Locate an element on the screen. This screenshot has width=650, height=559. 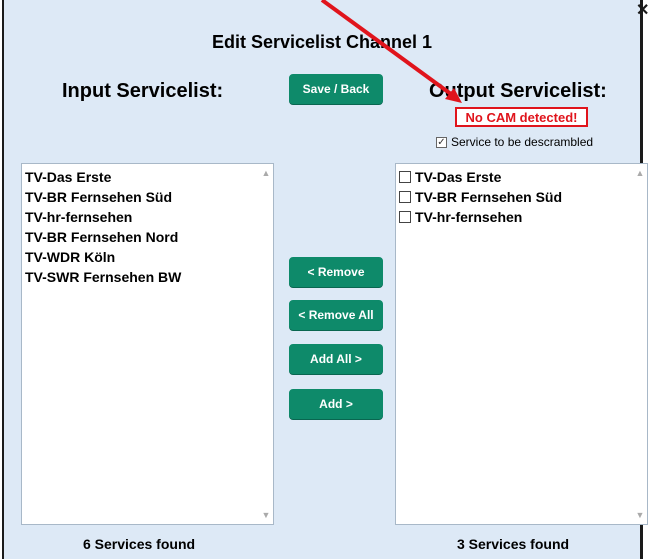
list-item-label: TV-hr-fernsehen is located at coordinates (469, 217).